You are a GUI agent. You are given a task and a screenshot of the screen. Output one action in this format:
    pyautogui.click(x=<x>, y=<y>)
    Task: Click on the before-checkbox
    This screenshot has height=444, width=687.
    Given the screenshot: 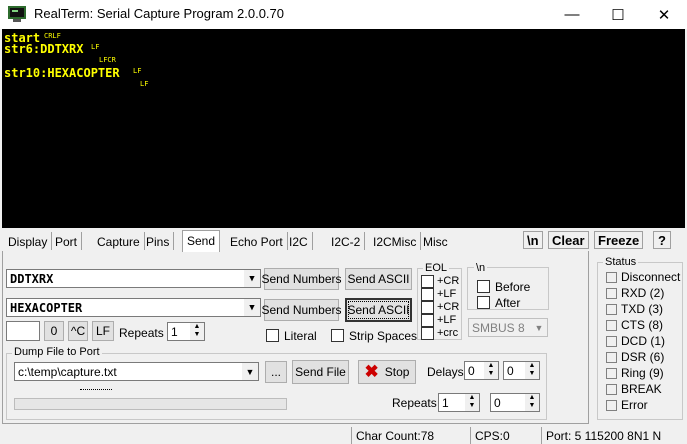 What is the action you would take?
    pyautogui.click(x=483, y=286)
    